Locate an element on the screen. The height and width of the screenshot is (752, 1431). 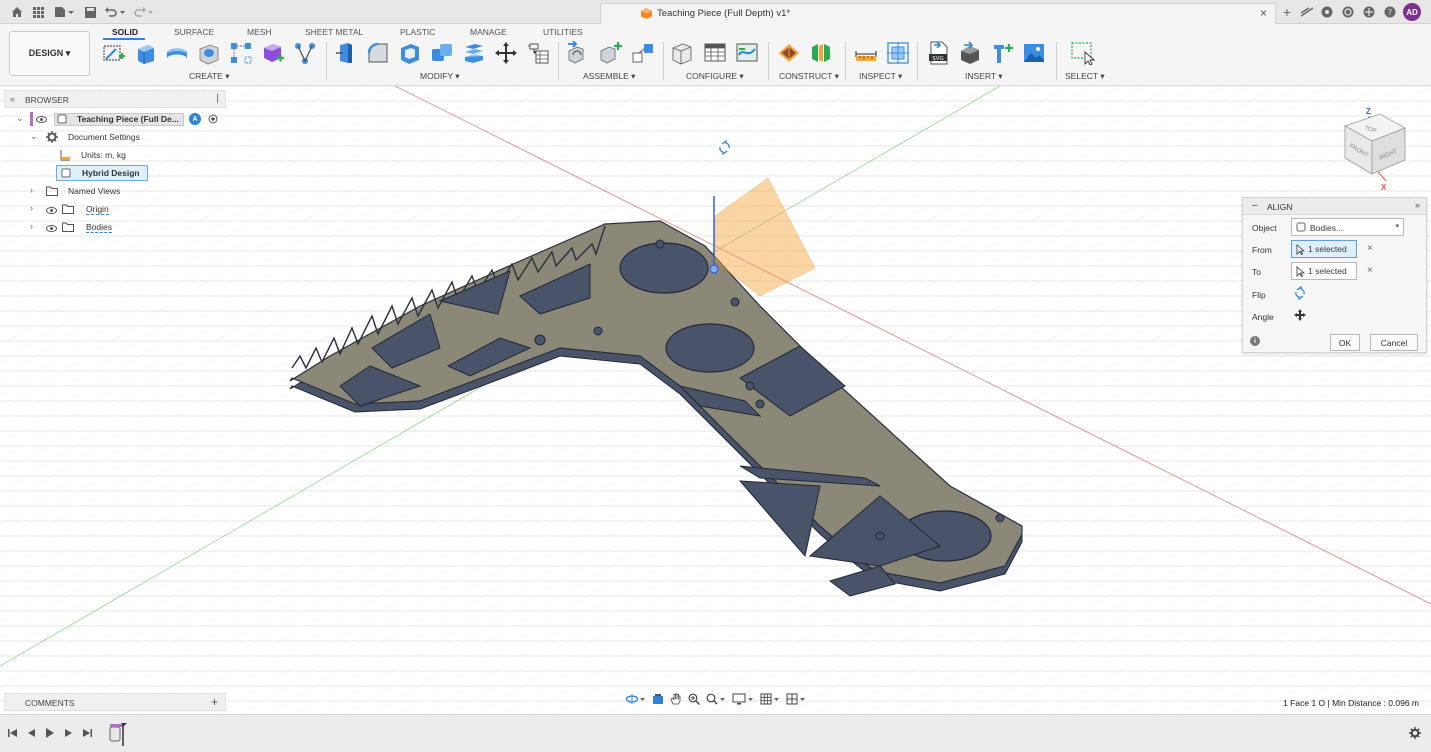
construct-group-label: CONSTRUCT ▾ is located at coordinates (809, 76).